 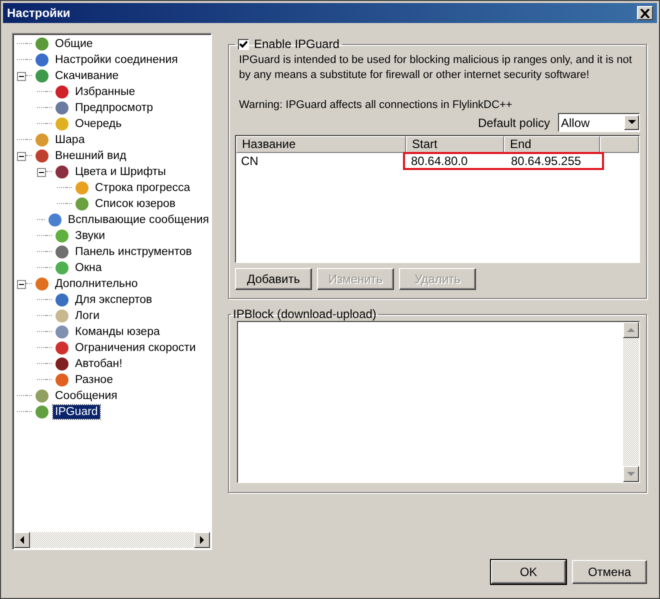 What do you see at coordinates (631, 402) in the screenshot?
I see `vertical-scrollbar` at bounding box center [631, 402].